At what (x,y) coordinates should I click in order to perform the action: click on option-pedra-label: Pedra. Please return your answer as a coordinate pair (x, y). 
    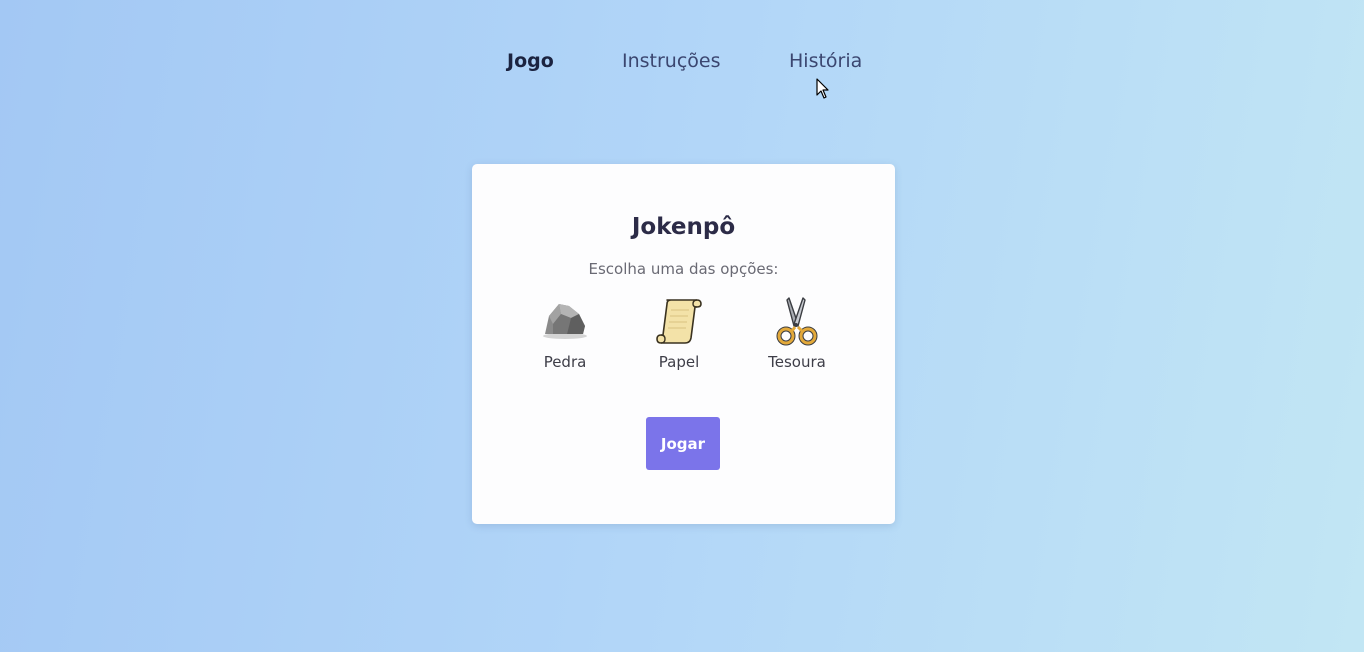
    Looking at the image, I should click on (565, 362).